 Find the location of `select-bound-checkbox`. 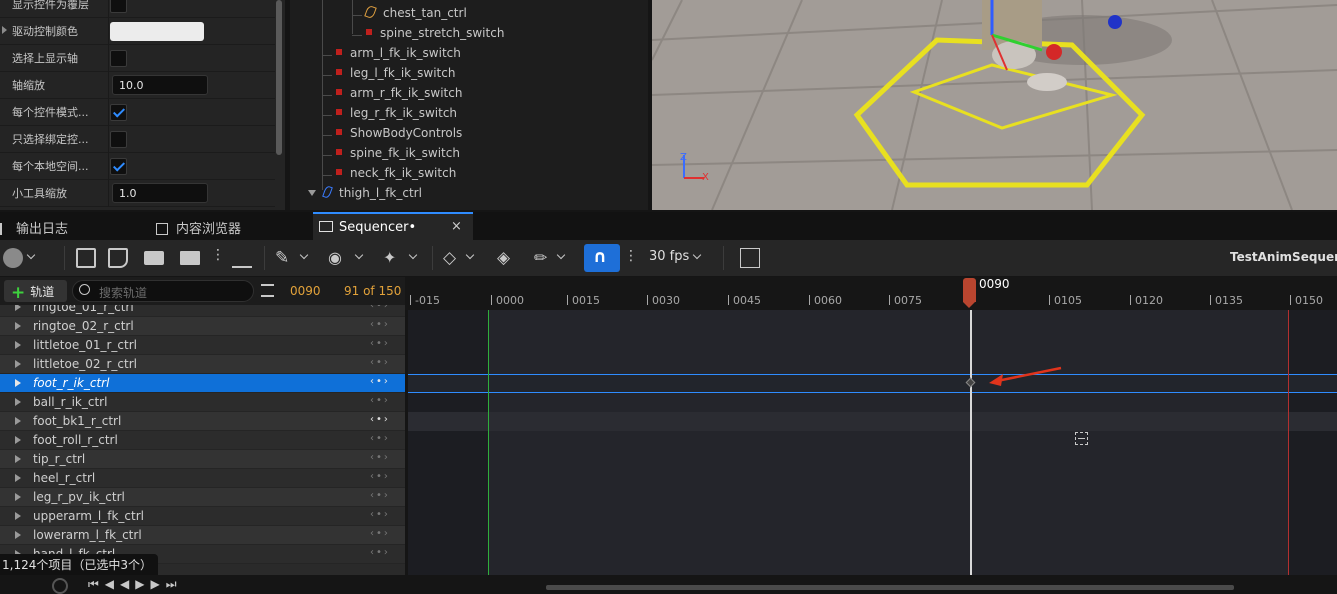

select-bound-checkbox is located at coordinates (118, 139).